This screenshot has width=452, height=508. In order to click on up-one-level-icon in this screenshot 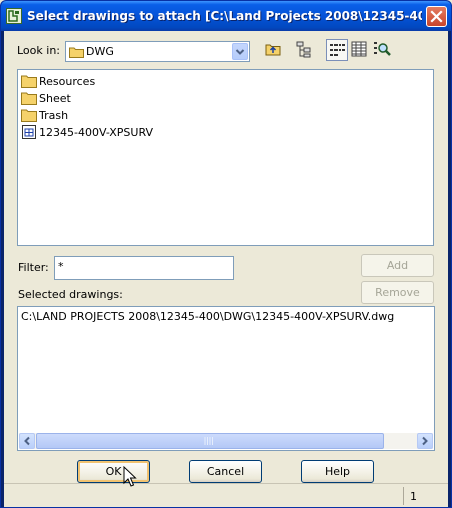, I will do `click(273, 50)`.